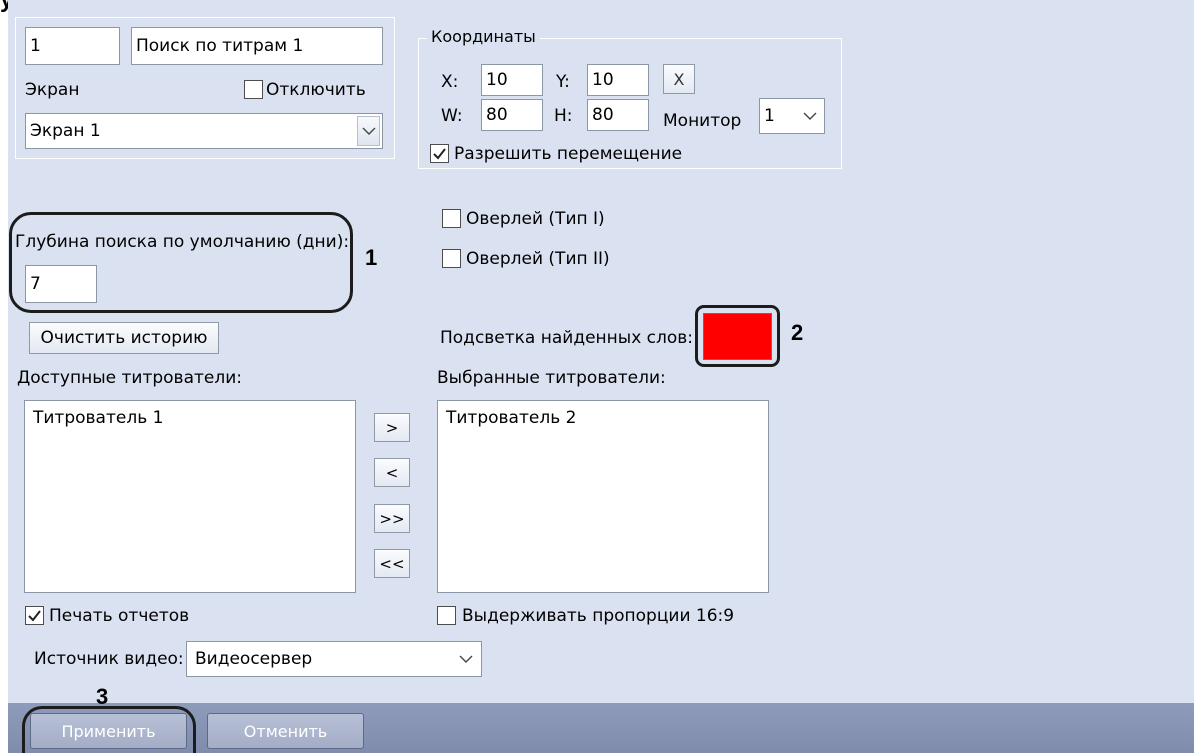 Image resolution: width=1194 pixels, height=753 pixels. What do you see at coordinates (72, 46) in the screenshot?
I see `camera-id-field: 1` at bounding box center [72, 46].